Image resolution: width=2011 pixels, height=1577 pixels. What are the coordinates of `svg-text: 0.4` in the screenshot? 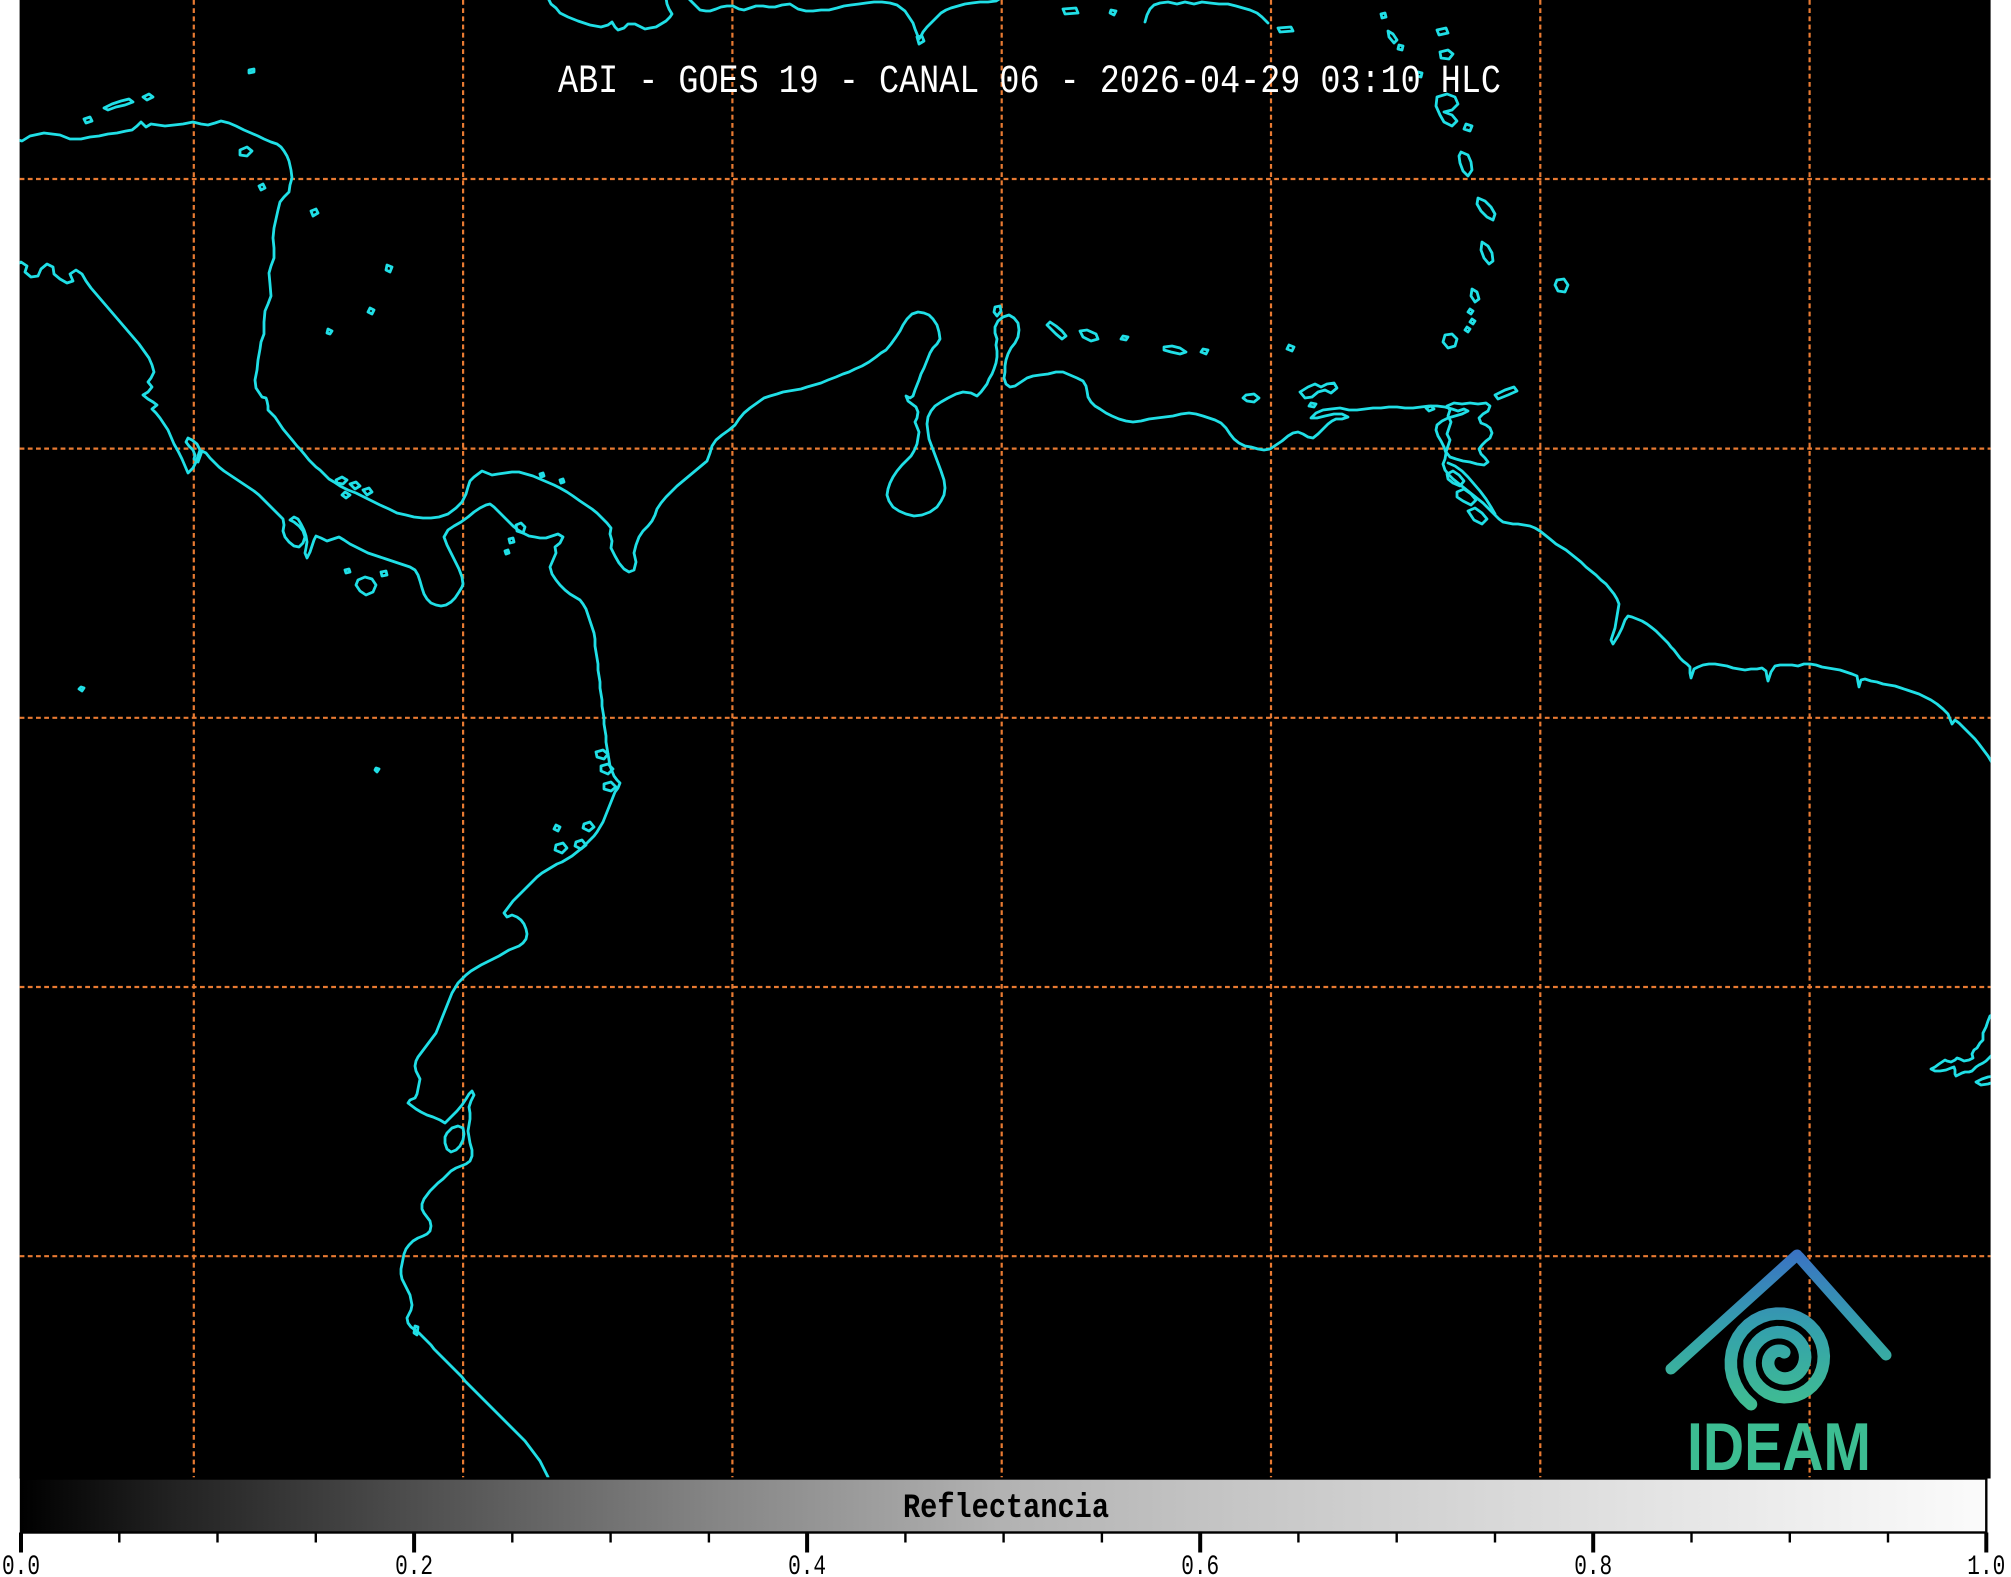 It's located at (807, 1564).